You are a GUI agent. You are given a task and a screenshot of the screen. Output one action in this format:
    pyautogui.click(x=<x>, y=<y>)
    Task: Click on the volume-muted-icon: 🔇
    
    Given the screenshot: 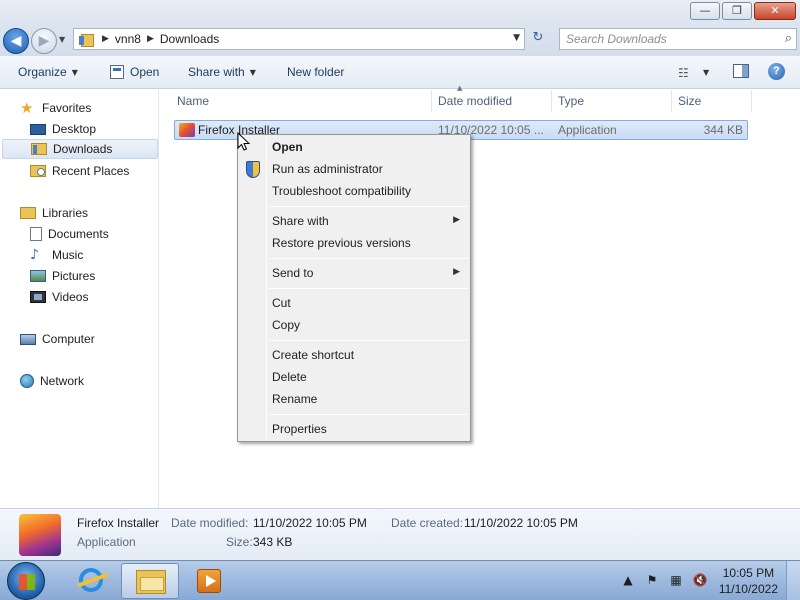 What is the action you would take?
    pyautogui.click(x=700, y=580)
    